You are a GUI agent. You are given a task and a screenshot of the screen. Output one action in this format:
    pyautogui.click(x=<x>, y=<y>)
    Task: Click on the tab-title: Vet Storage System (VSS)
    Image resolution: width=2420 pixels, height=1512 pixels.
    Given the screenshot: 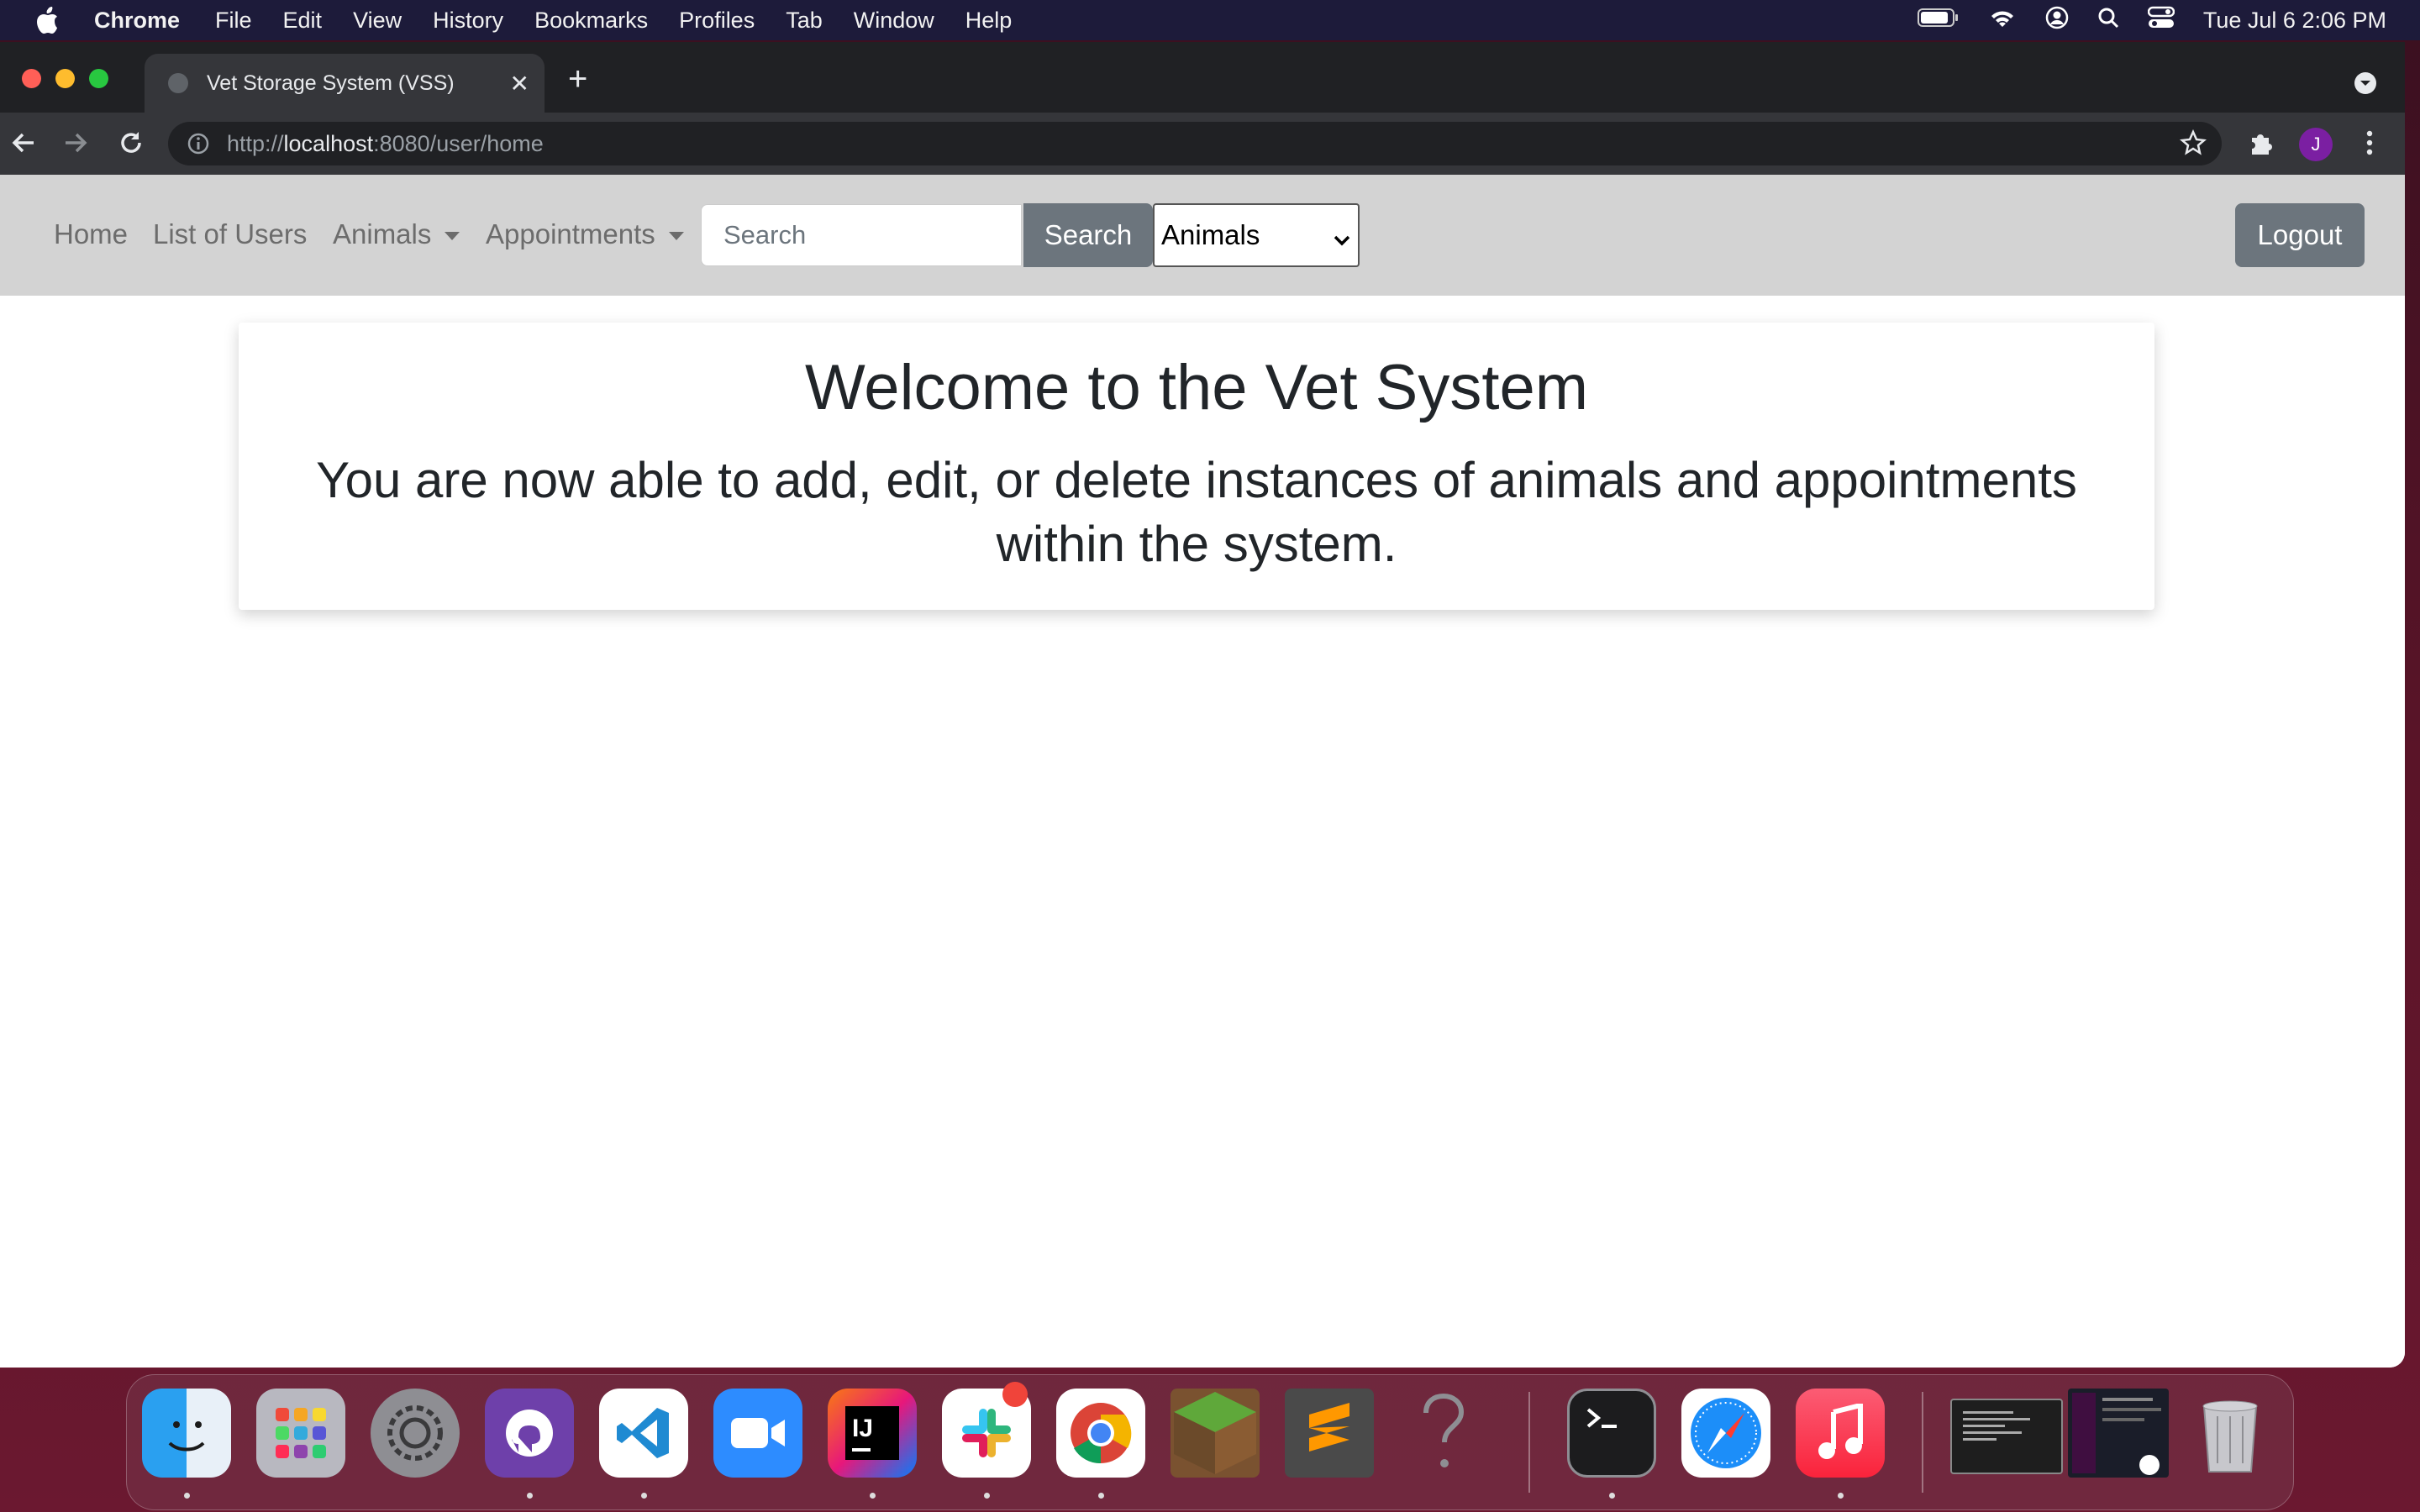 What is the action you would take?
    pyautogui.click(x=331, y=83)
    